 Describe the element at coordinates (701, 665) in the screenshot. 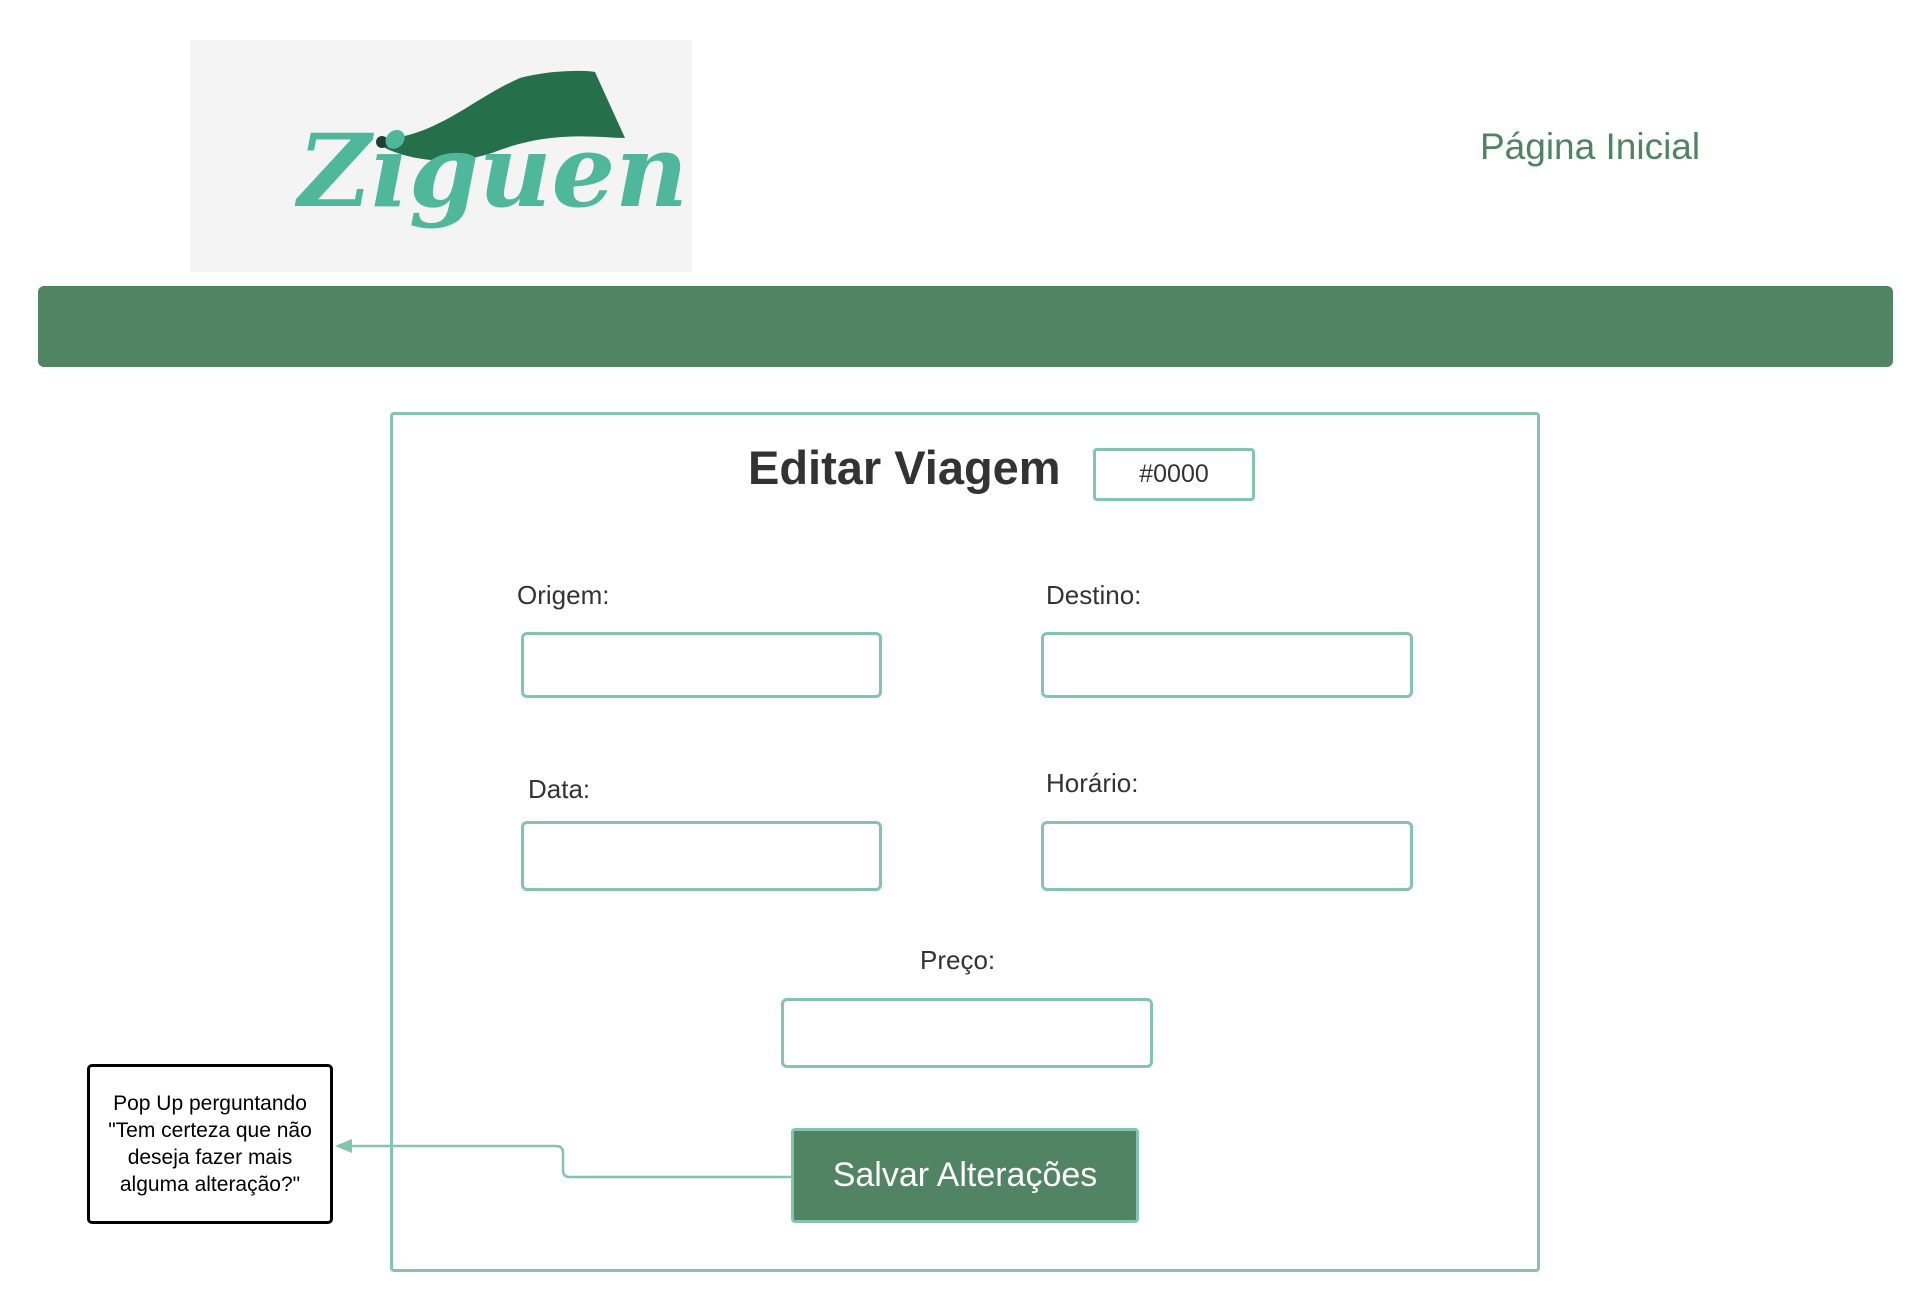

I see `origin-input` at that location.